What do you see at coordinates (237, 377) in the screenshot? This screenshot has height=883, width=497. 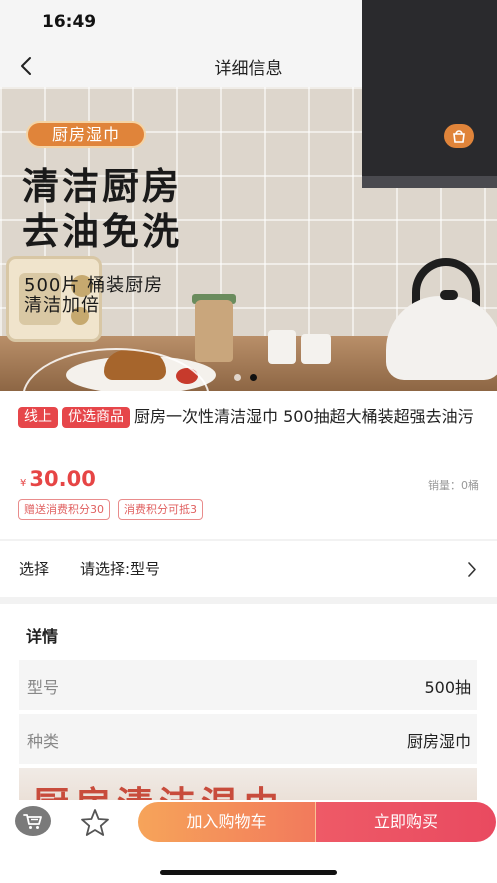 I see `carousel-dot` at bounding box center [237, 377].